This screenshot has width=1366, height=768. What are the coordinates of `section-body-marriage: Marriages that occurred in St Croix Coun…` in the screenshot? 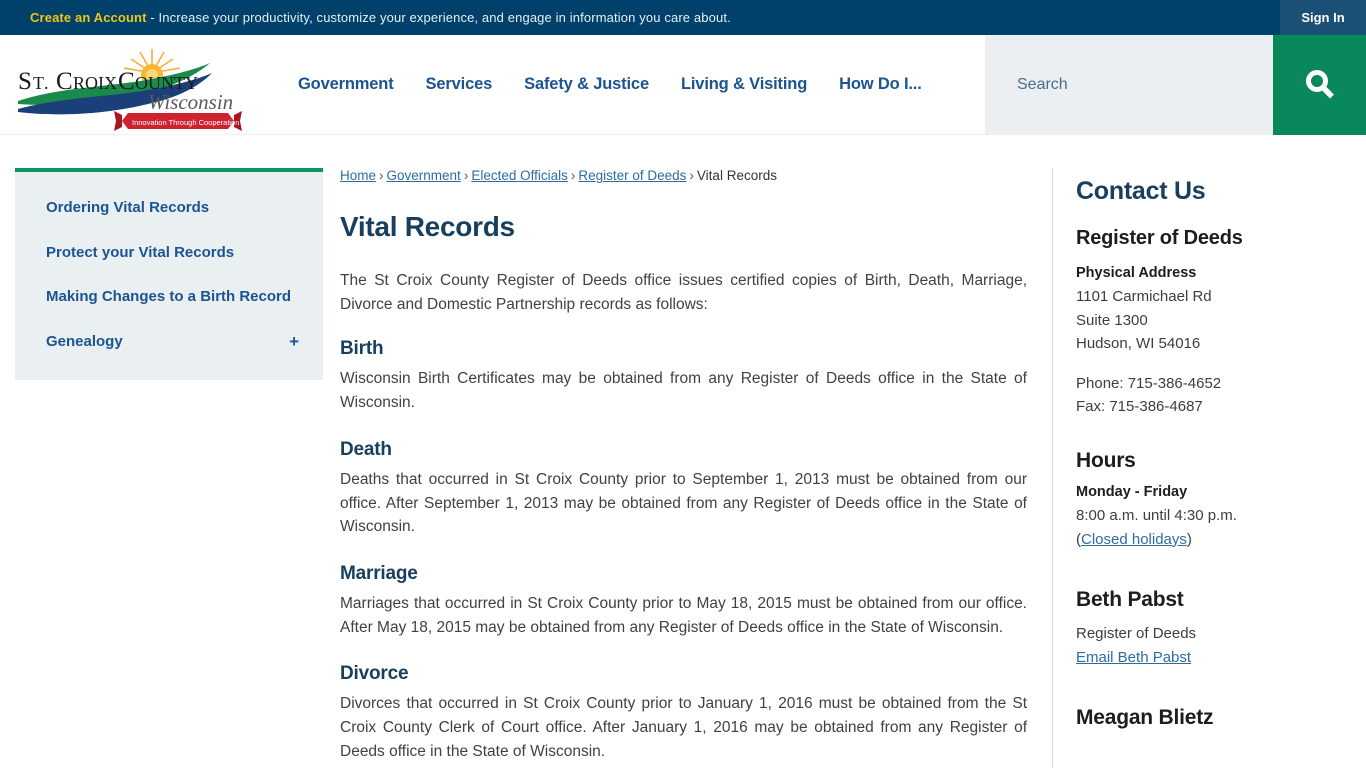 It's located at (683, 615).